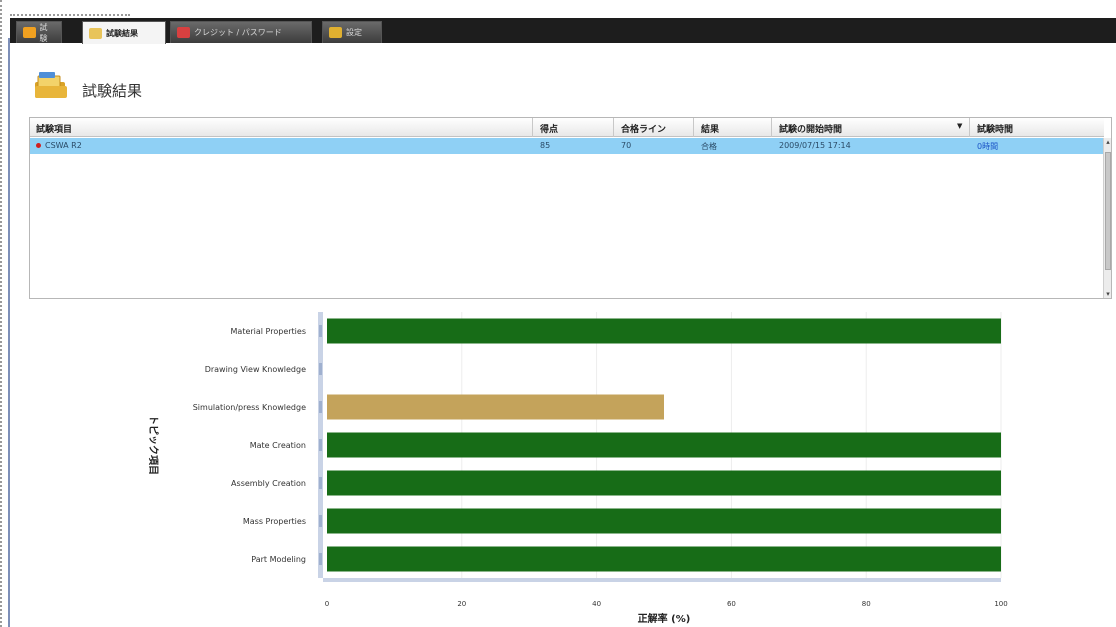  I want to click on tab-credit: クレジット / パスワード, so click(241, 32).